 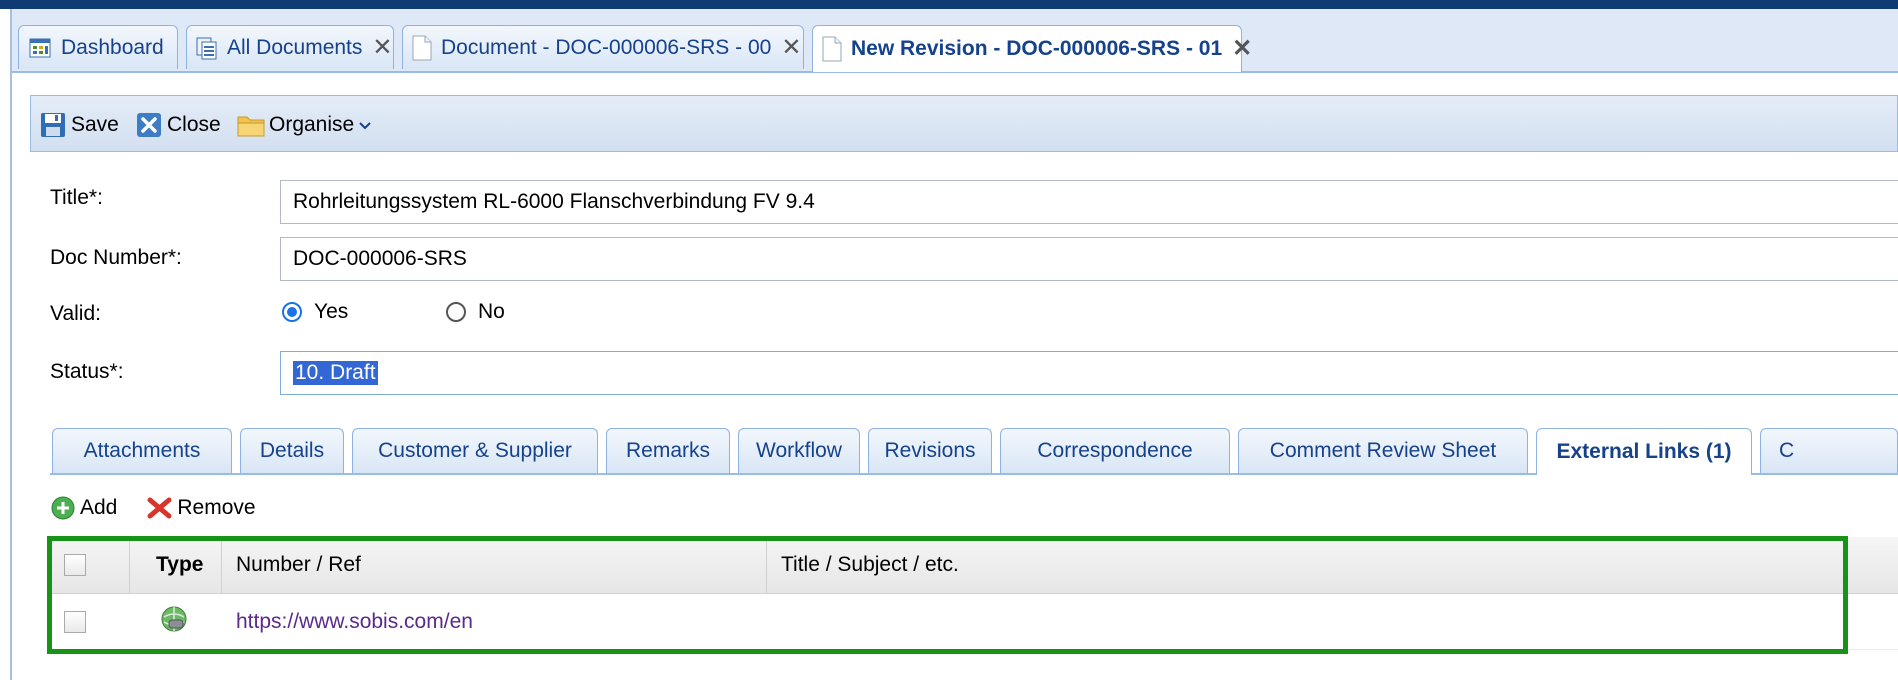 What do you see at coordinates (1787, 450) in the screenshot?
I see `tab-label: C` at bounding box center [1787, 450].